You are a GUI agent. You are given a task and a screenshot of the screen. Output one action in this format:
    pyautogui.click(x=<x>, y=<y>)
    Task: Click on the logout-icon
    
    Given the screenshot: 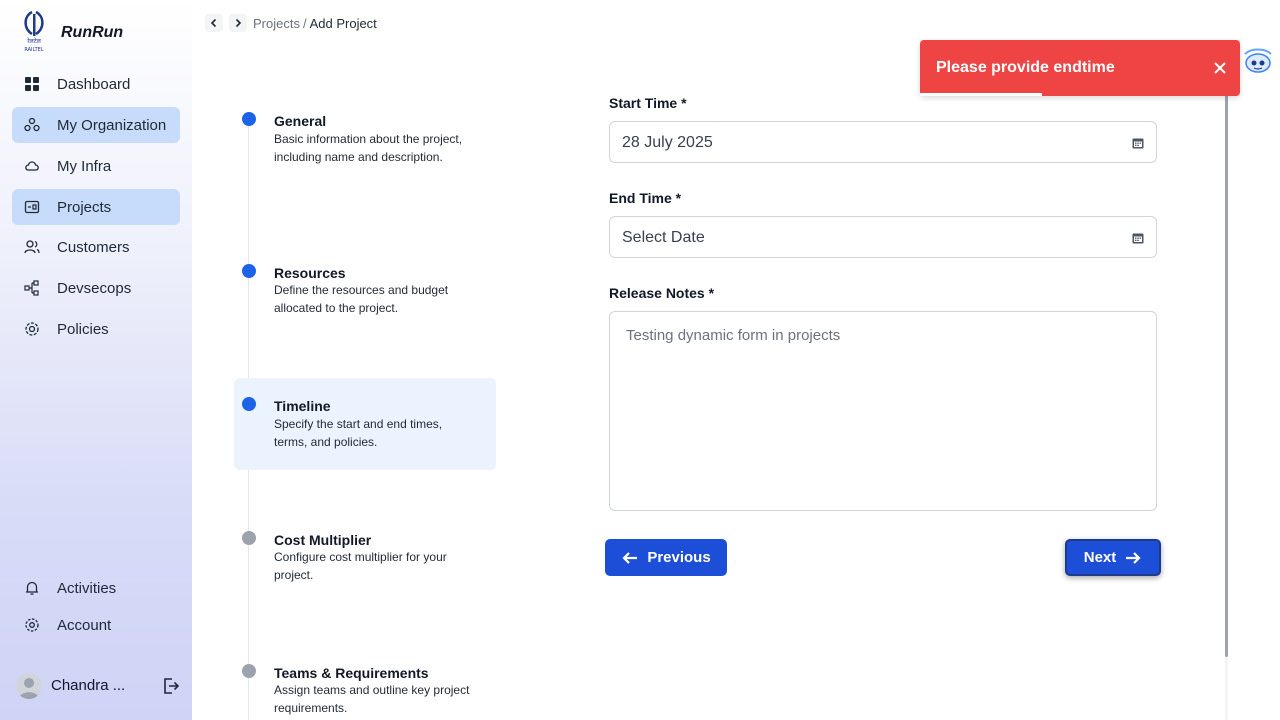 What is the action you would take?
    pyautogui.click(x=171, y=686)
    